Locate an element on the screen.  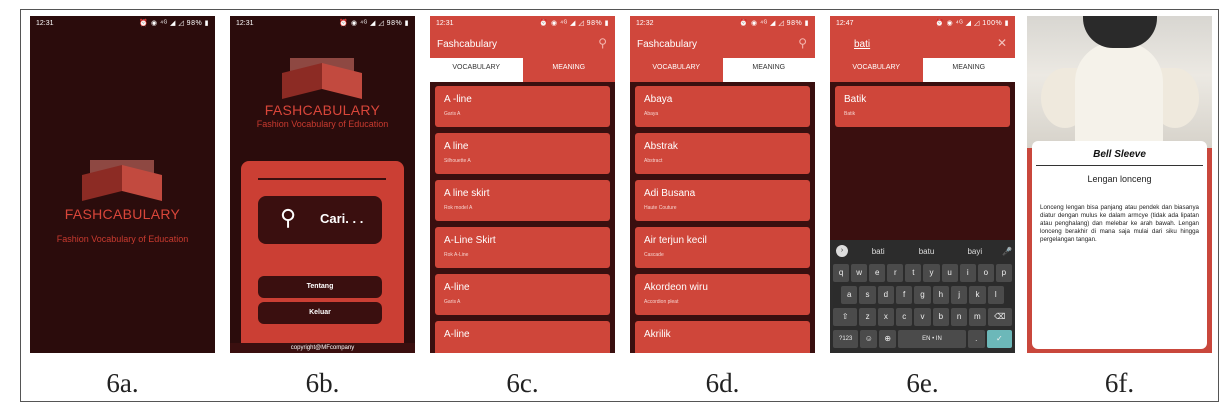
chevron-right-icon: › is located at coordinates (842, 251).